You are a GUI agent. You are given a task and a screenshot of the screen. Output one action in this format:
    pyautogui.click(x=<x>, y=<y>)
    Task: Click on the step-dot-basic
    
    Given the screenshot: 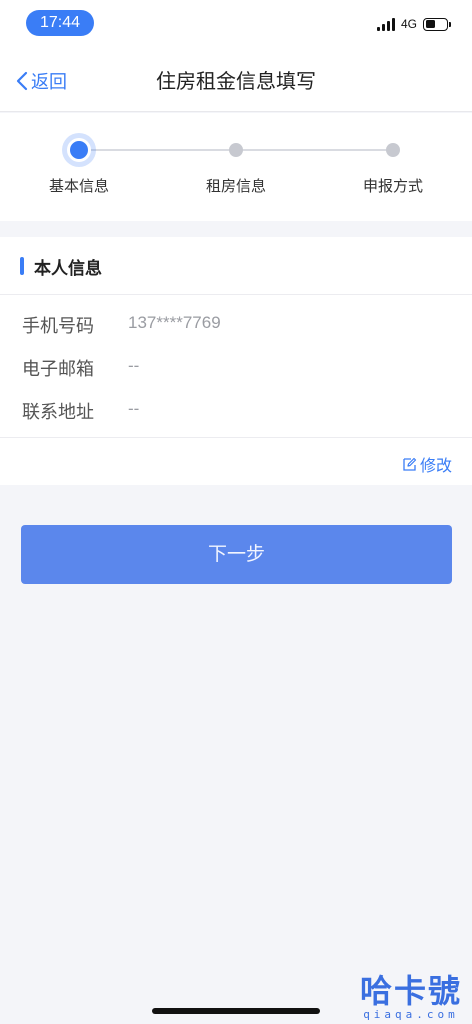 What is the action you would take?
    pyautogui.click(x=79, y=150)
    